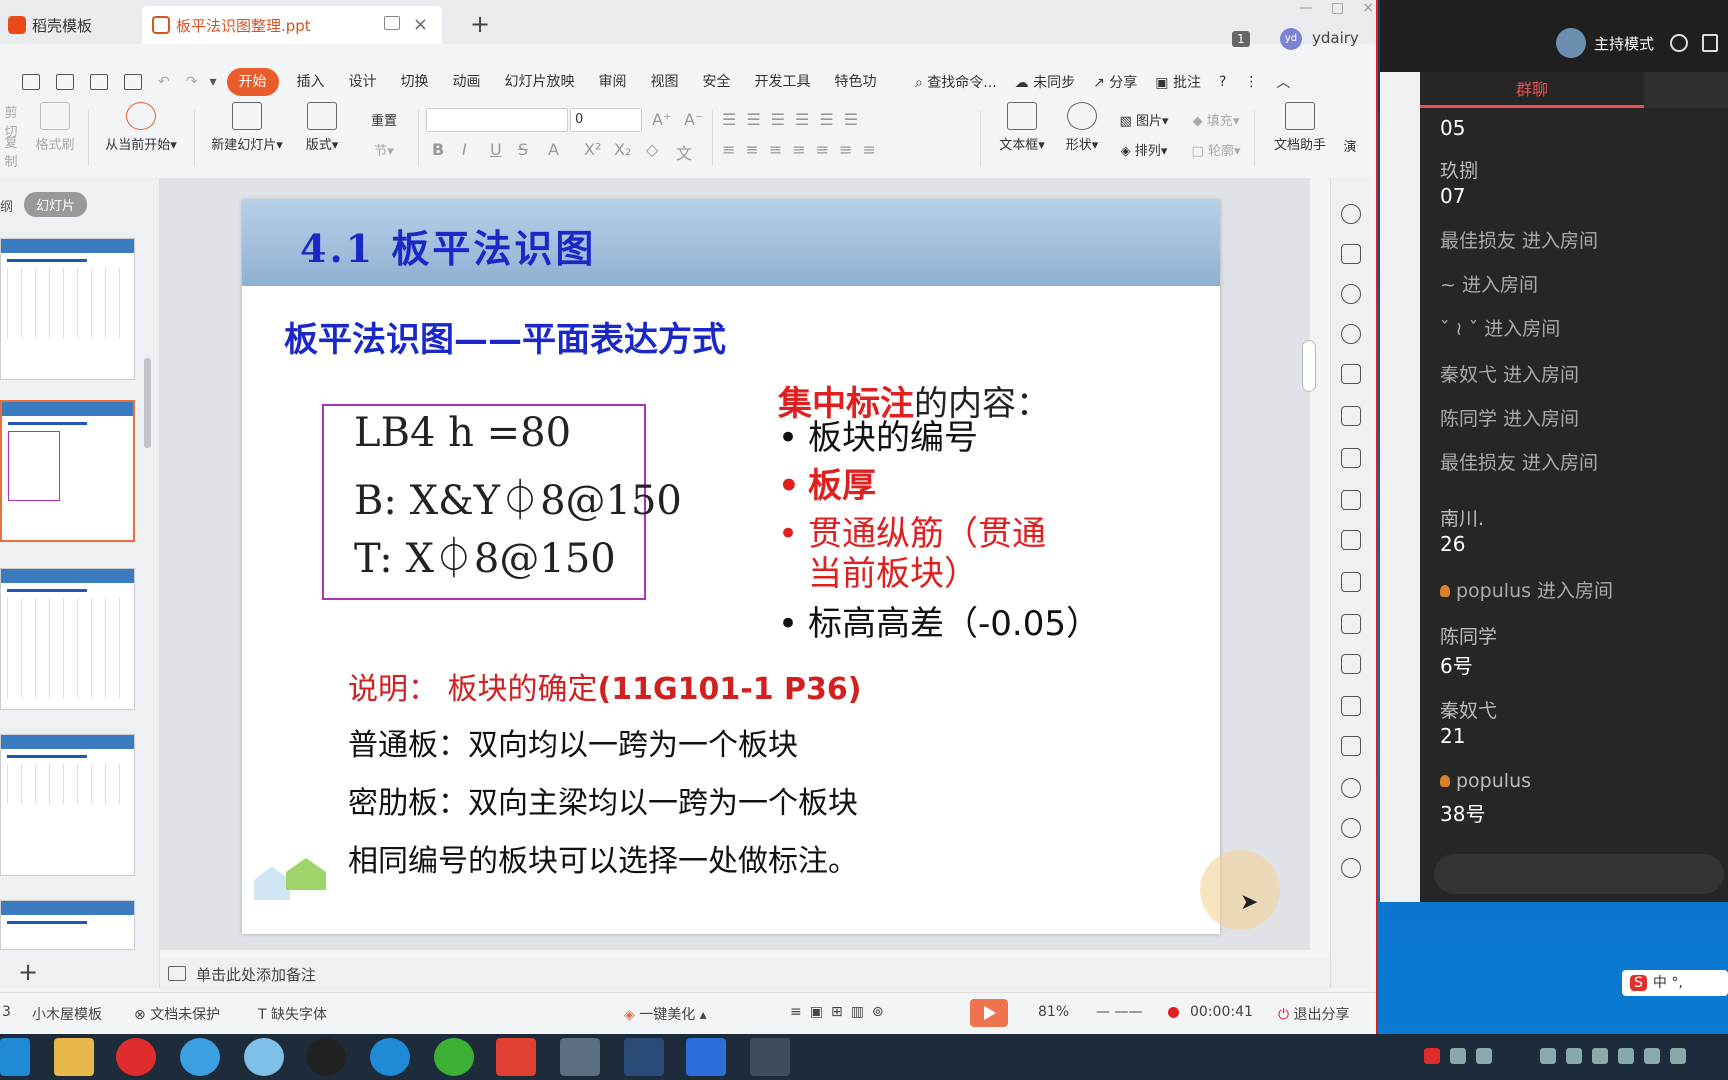 The height and width of the screenshot is (1080, 1728). I want to click on reset-button: 重置, so click(384, 119).